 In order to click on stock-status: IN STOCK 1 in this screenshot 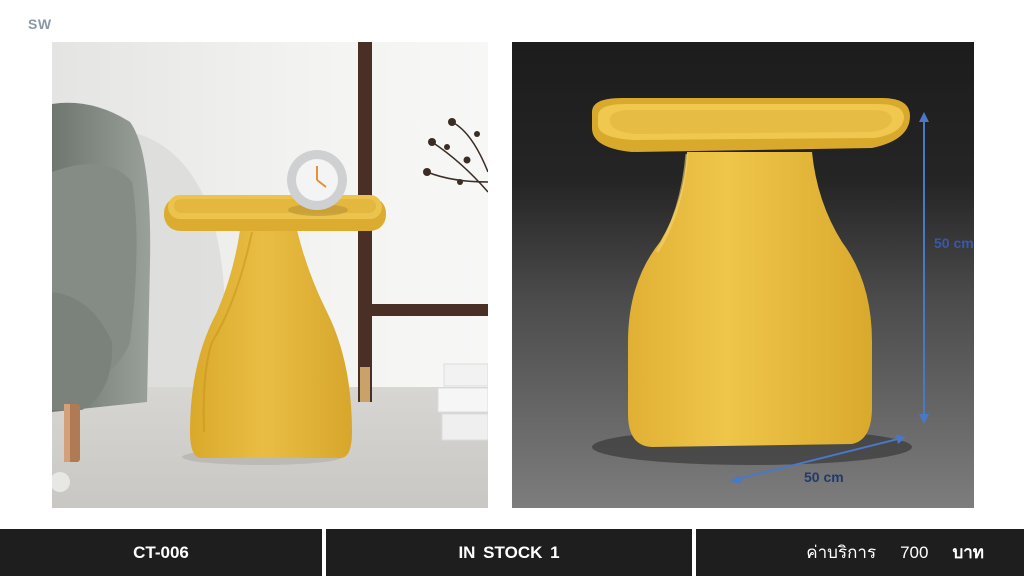, I will do `click(509, 552)`.